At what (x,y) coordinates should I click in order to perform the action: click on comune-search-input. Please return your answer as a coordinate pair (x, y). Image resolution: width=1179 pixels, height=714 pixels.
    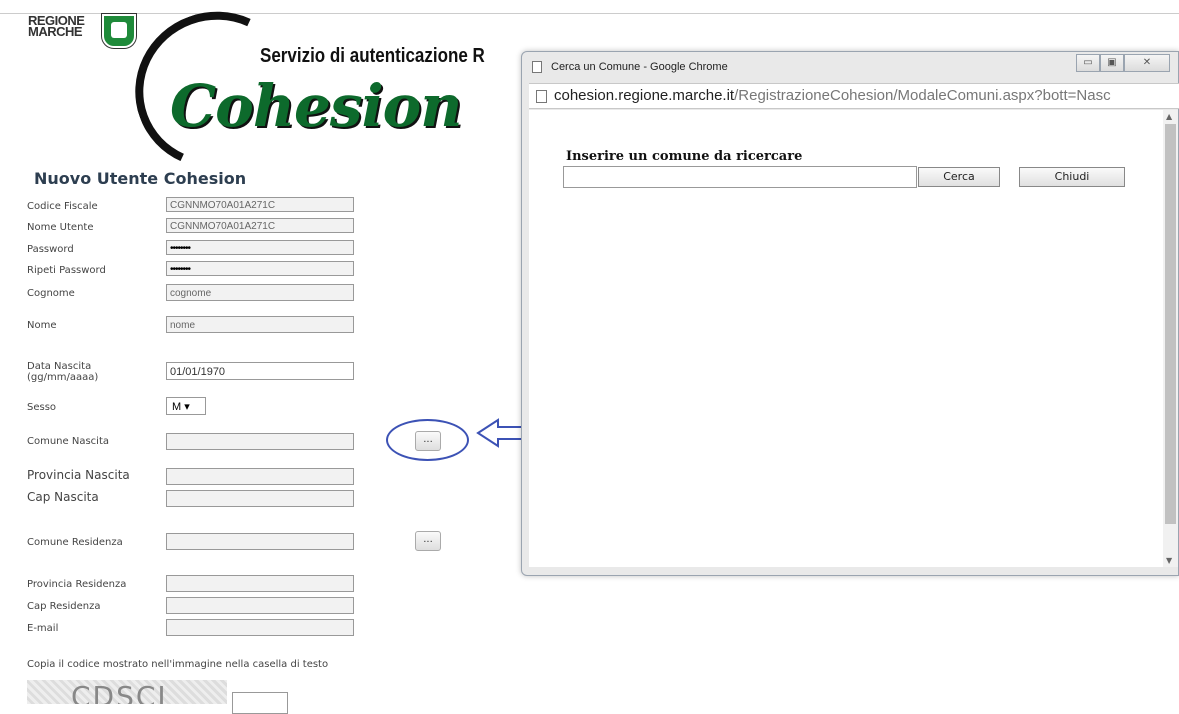
    Looking at the image, I should click on (740, 177).